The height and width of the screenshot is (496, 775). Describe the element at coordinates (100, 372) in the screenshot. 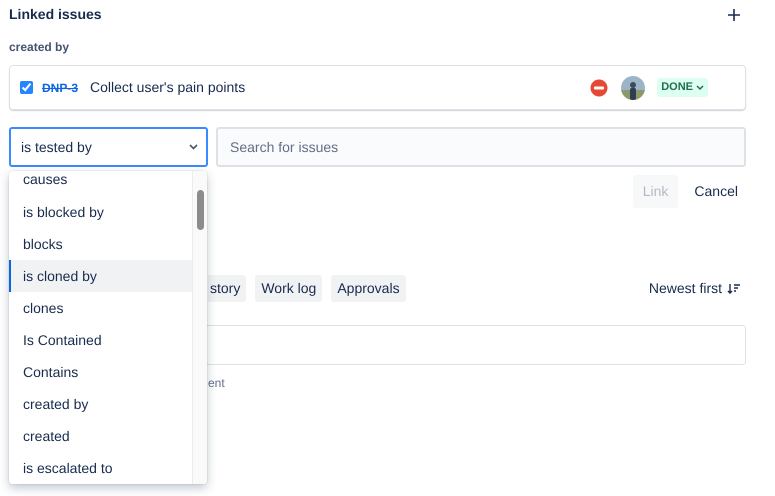

I see `dropdown-option: Contains` at that location.